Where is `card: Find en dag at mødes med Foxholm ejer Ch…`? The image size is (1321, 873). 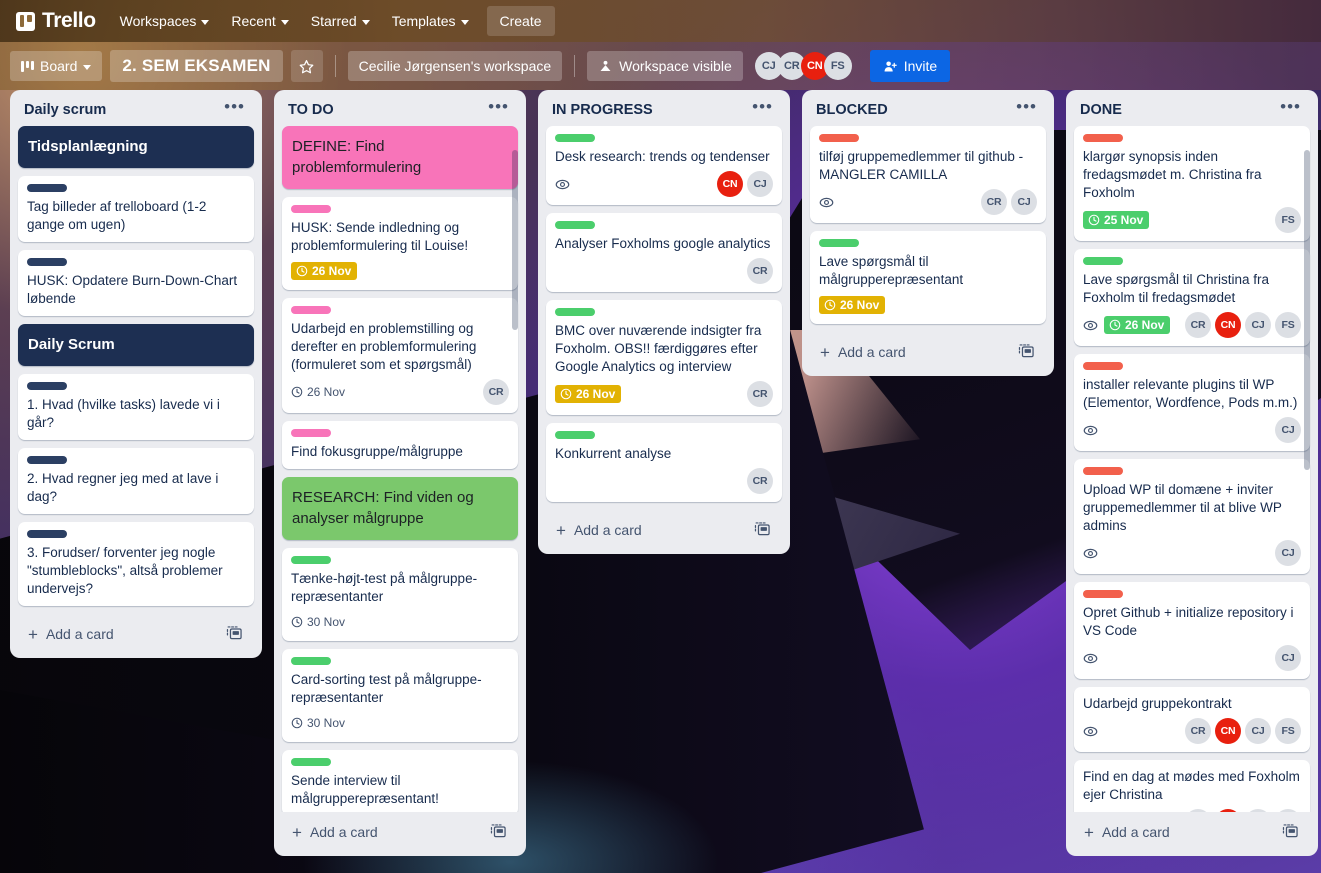
card: Find en dag at mødes med Foxholm ejer Ch… is located at coordinates (1192, 786).